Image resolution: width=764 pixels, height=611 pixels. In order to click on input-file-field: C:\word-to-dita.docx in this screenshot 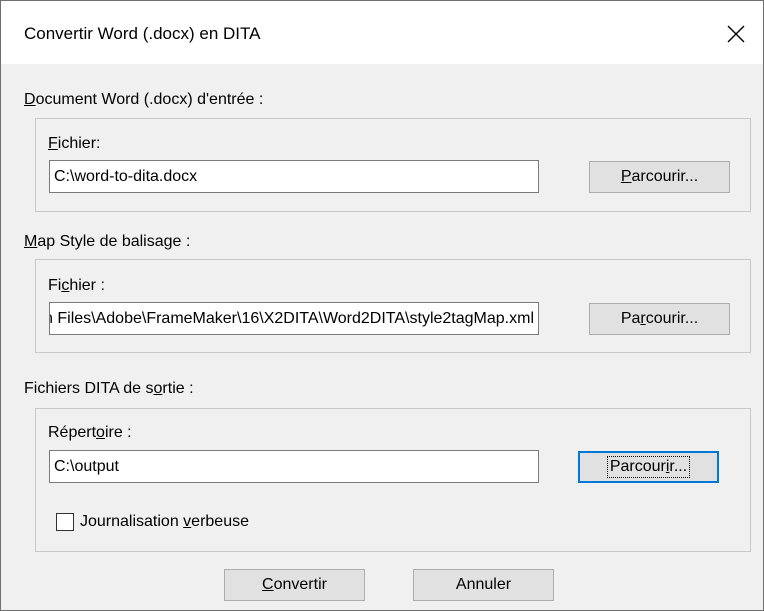, I will do `click(294, 176)`.